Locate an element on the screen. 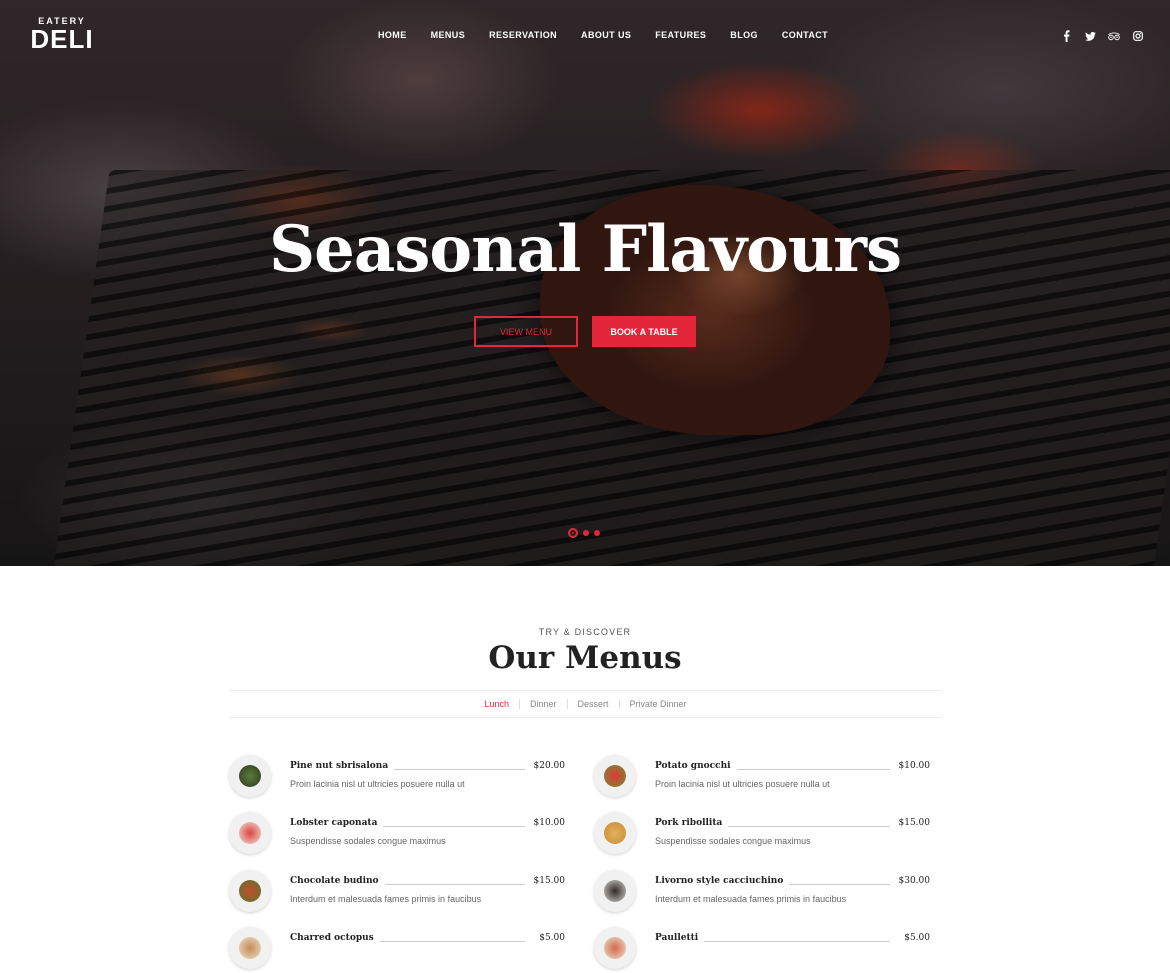 The image size is (1170, 973). book-a-table-button: BOOK A TABLE is located at coordinates (644, 331).